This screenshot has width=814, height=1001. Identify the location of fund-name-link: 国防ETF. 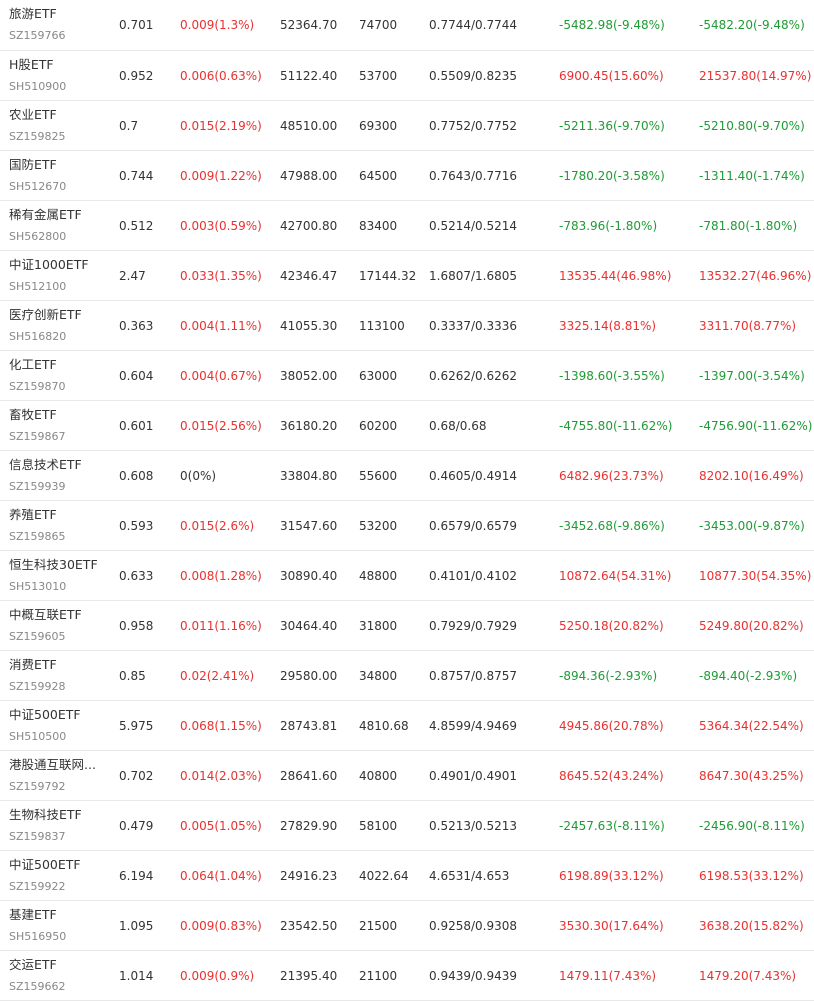
(57, 165).